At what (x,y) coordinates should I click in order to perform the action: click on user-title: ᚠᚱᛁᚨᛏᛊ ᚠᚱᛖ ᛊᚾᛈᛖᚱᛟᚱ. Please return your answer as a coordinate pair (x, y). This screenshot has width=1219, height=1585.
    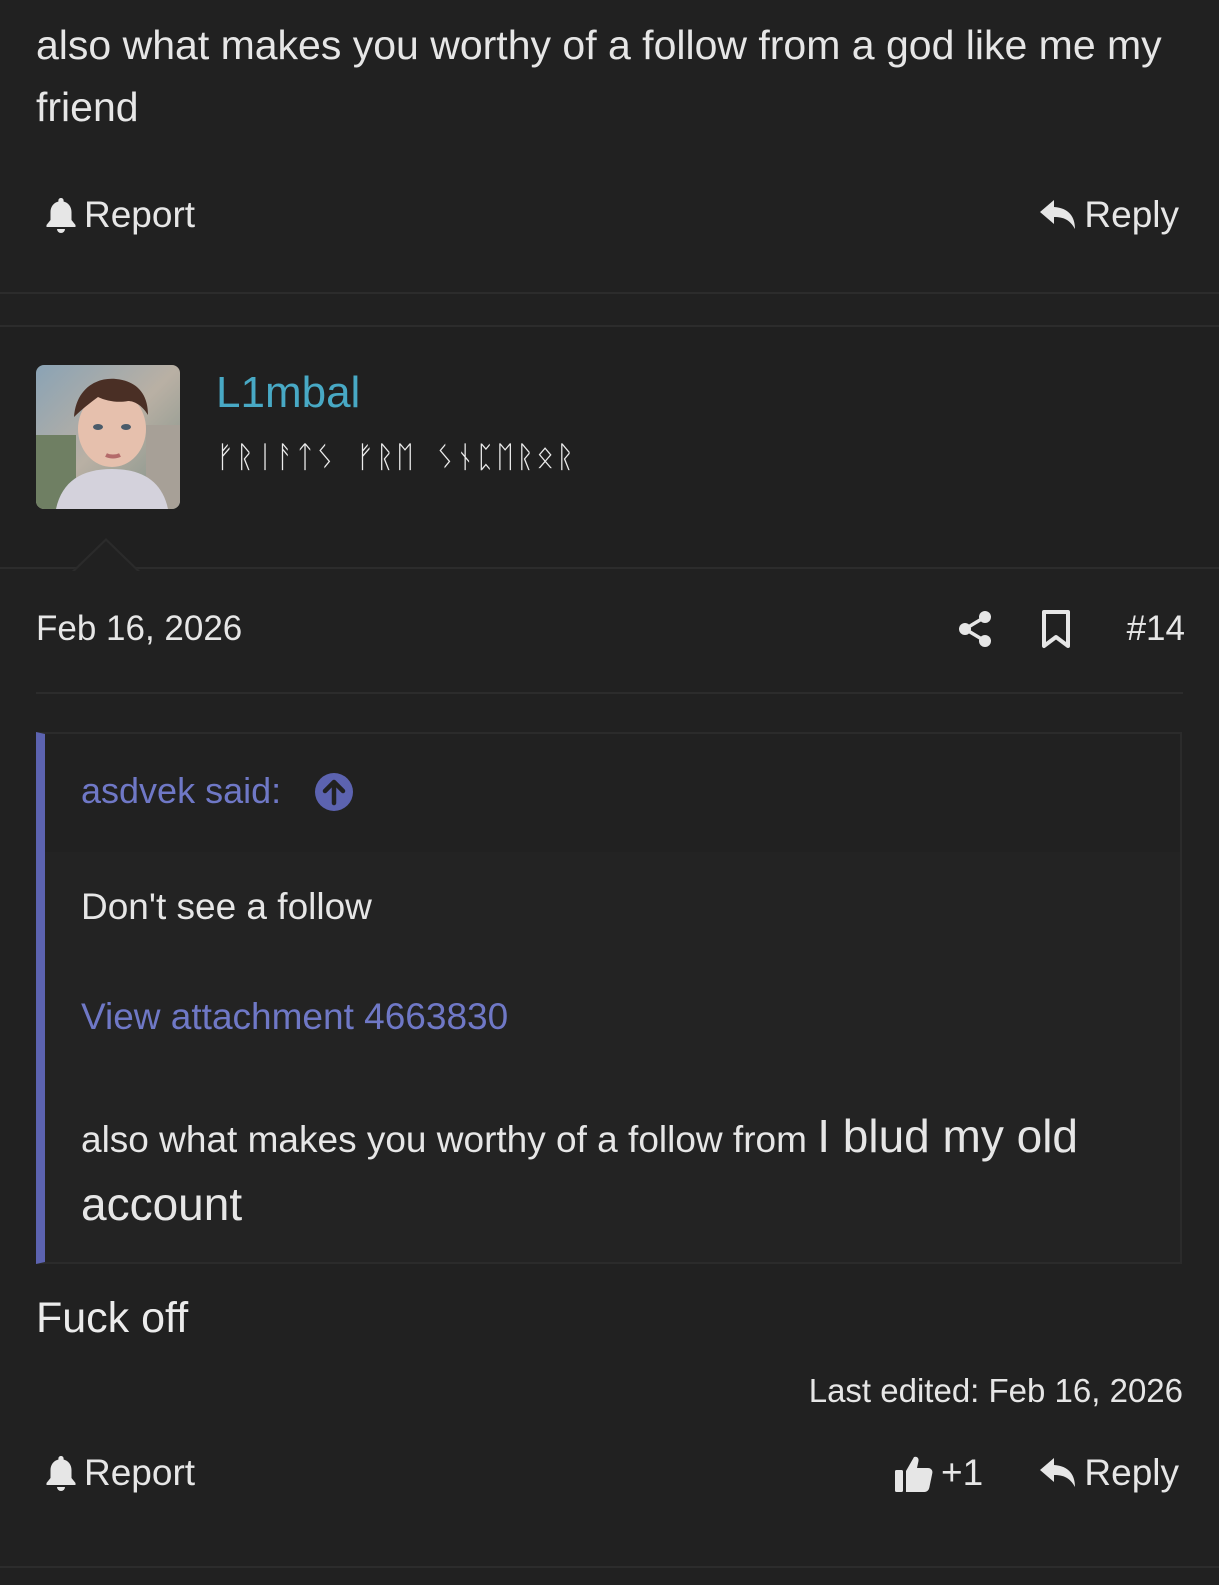
    Looking at the image, I should click on (396, 457).